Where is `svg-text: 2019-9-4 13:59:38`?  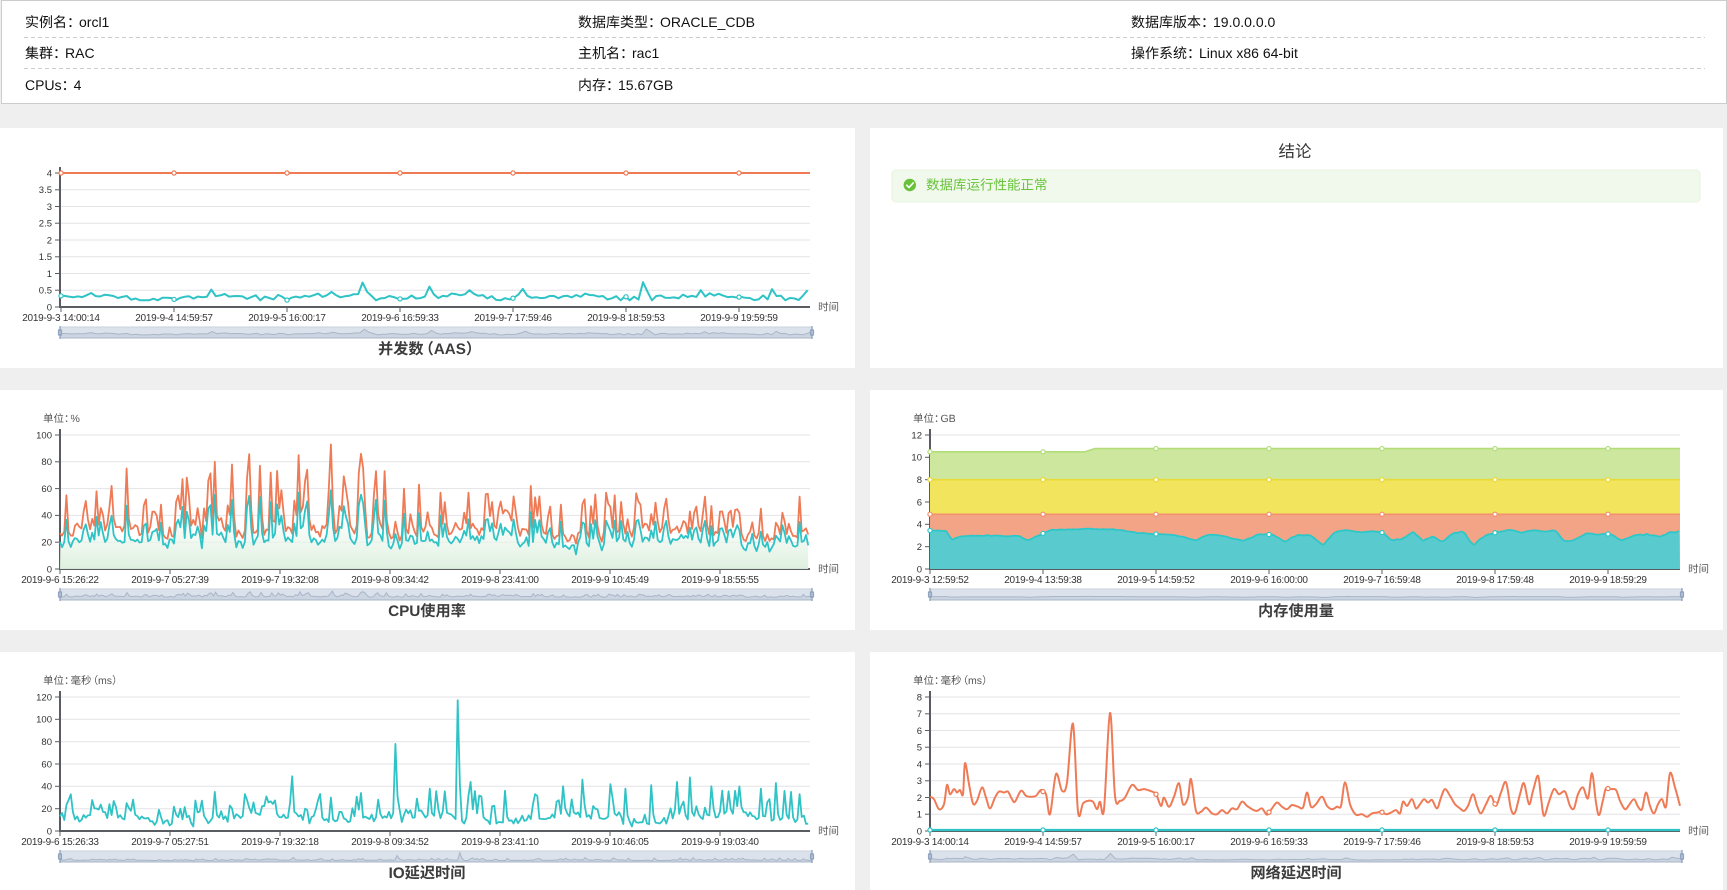 svg-text: 2019-9-4 13:59:38 is located at coordinates (1043, 580).